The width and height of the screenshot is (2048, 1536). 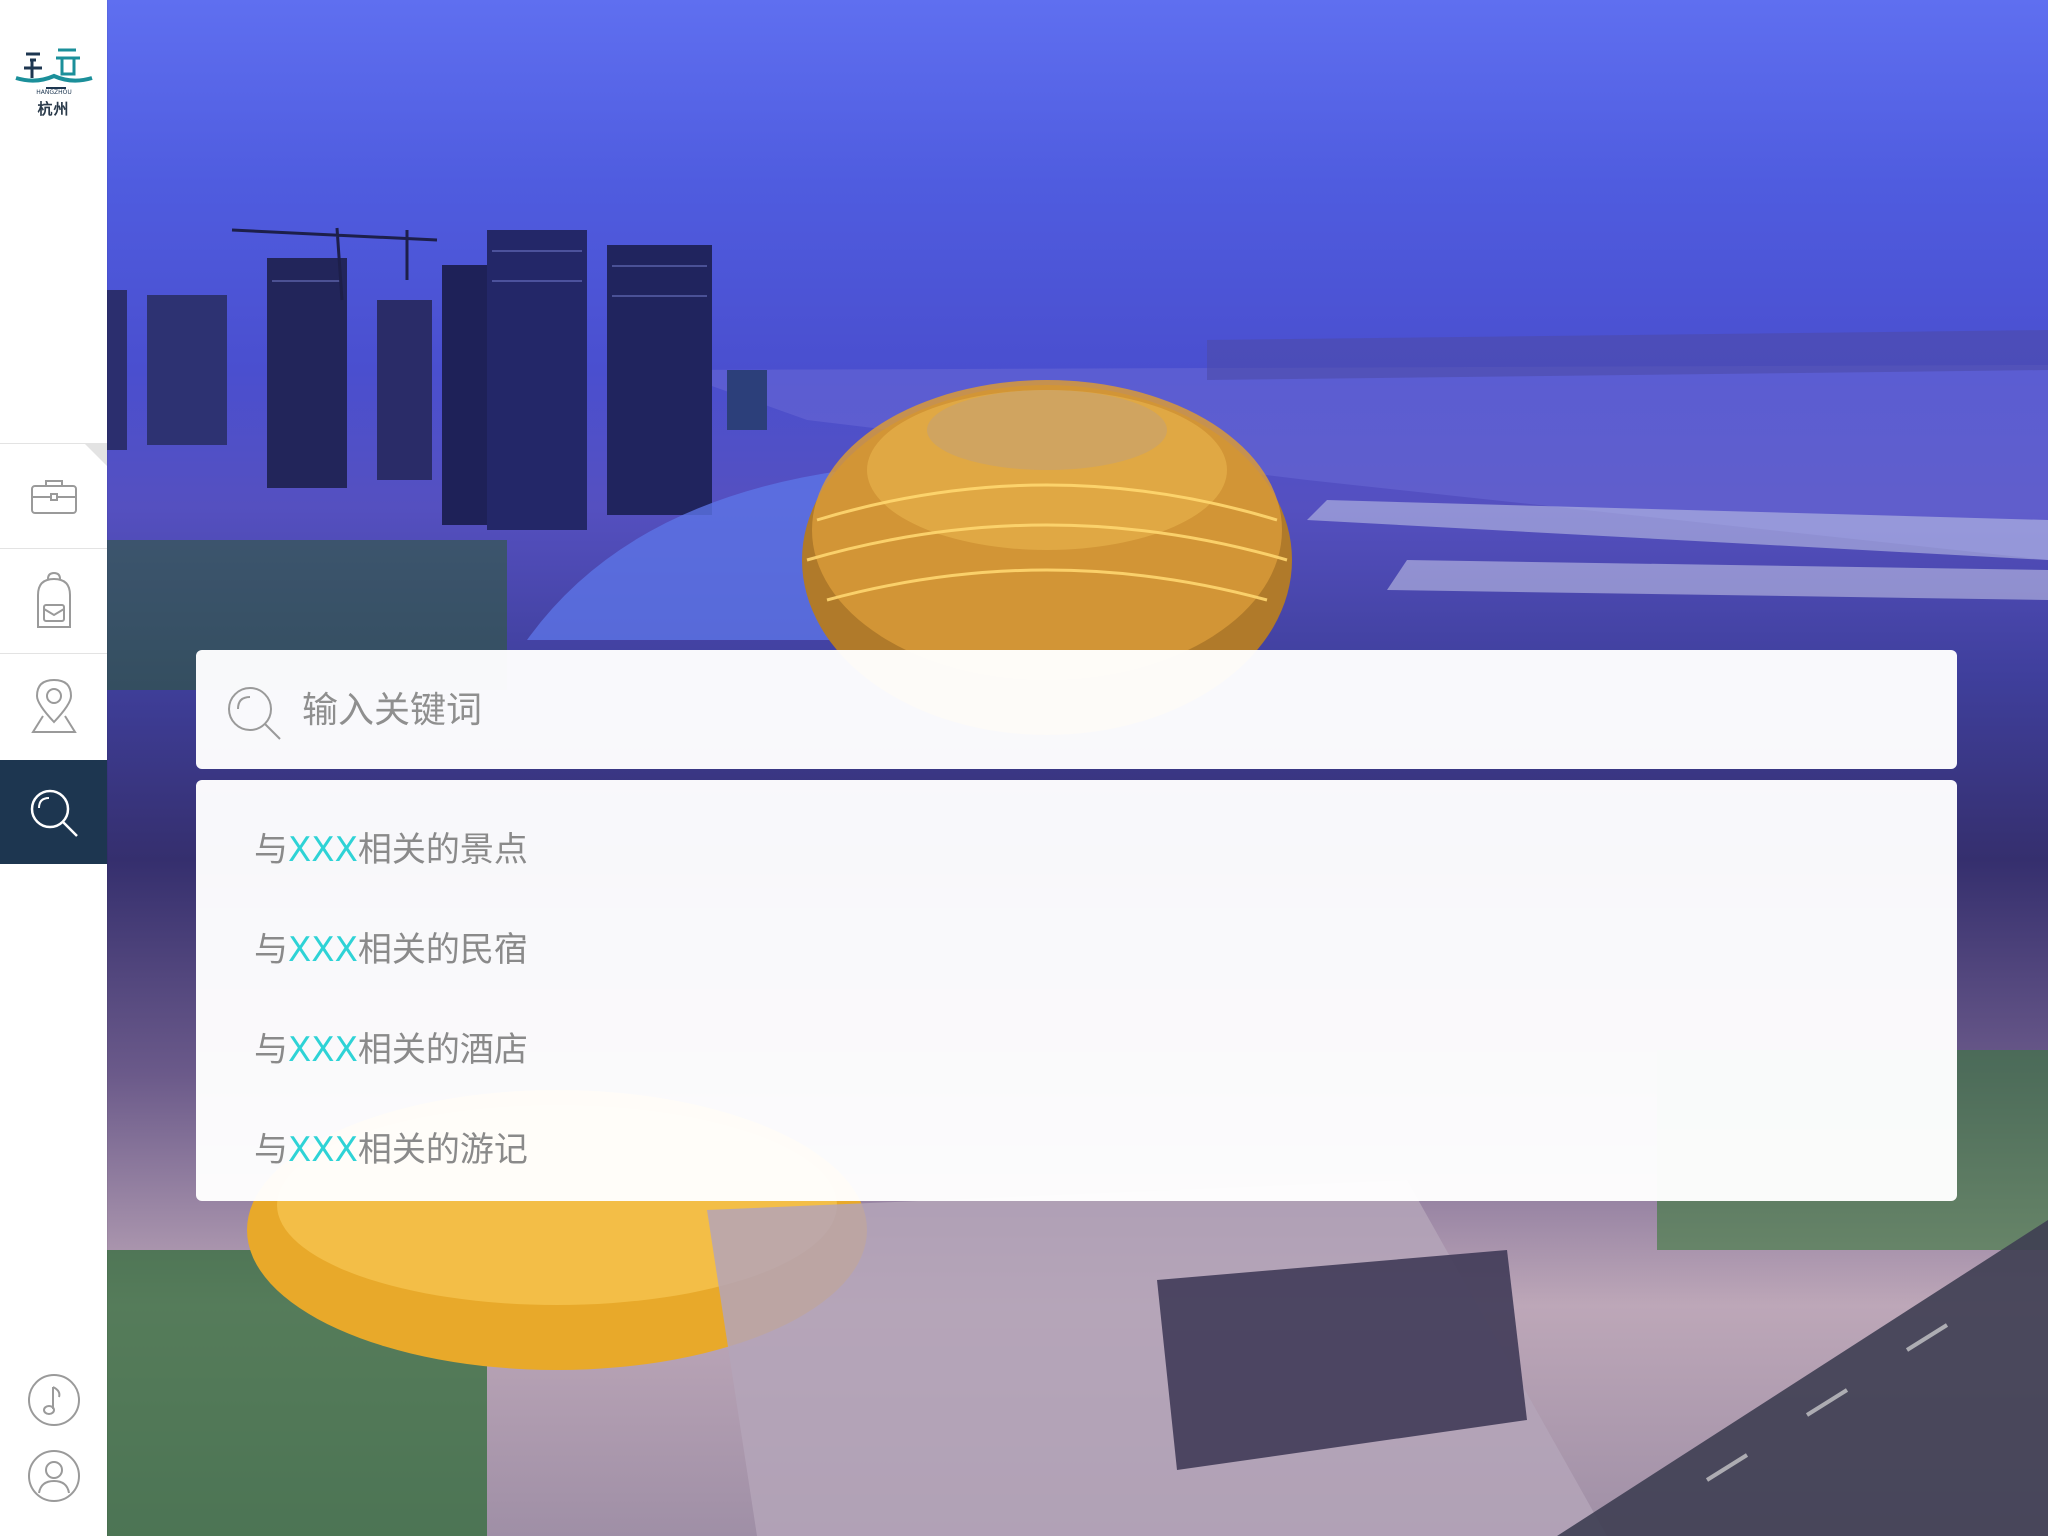 I want to click on sidebar-item-briefcase, so click(x=53, y=495).